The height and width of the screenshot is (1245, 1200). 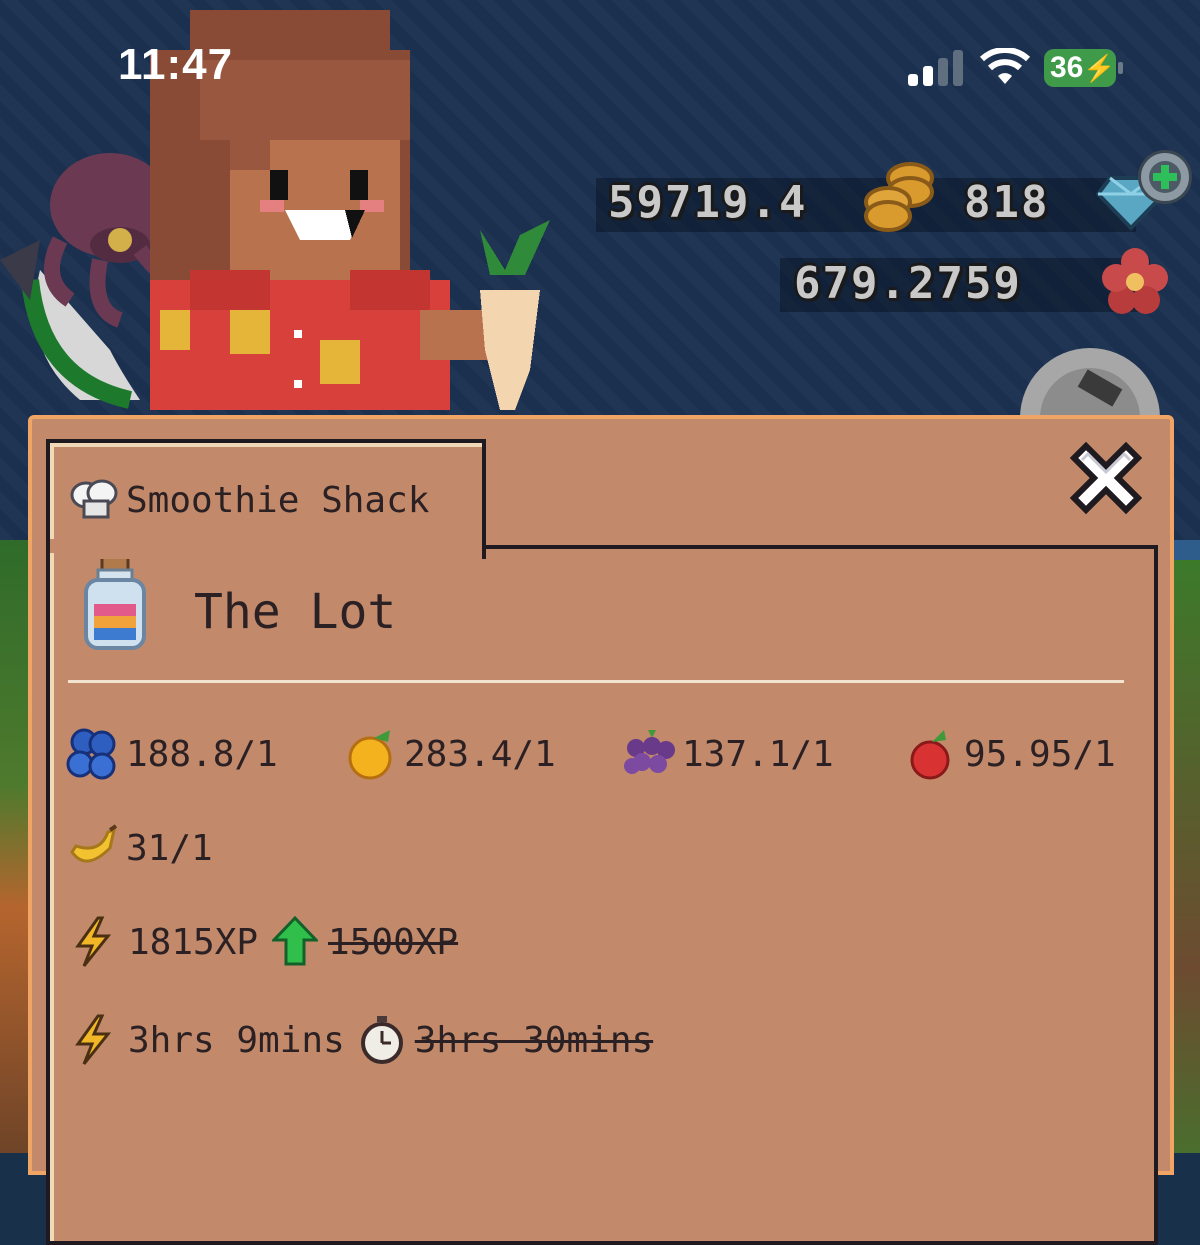 What do you see at coordinates (1040, 754) in the screenshot?
I see `ingredient-amount: 95.95/1` at bounding box center [1040, 754].